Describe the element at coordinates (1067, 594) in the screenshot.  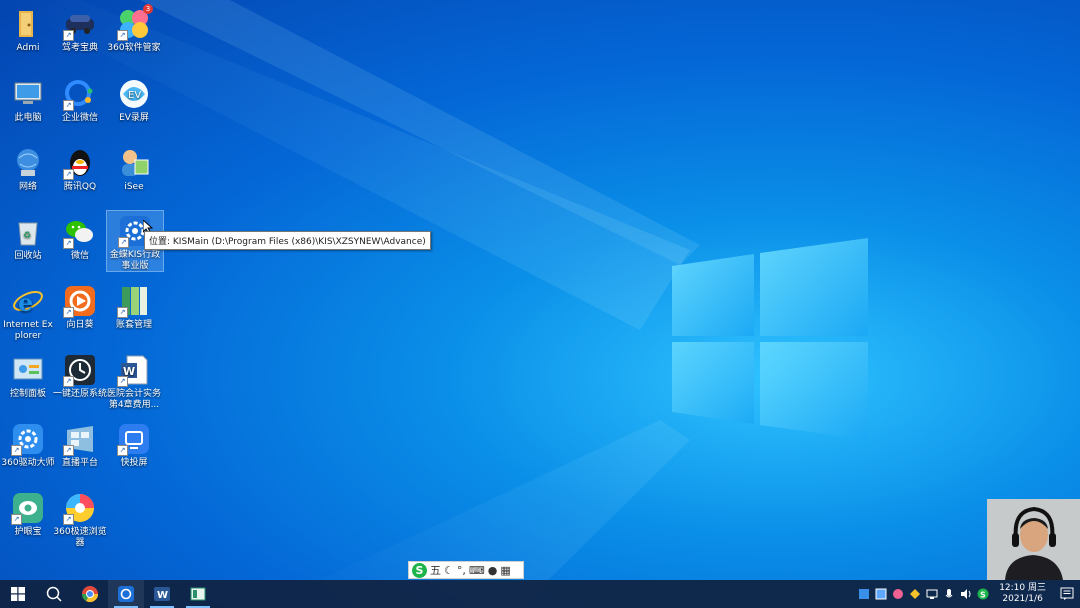
I see `action-center-button` at that location.